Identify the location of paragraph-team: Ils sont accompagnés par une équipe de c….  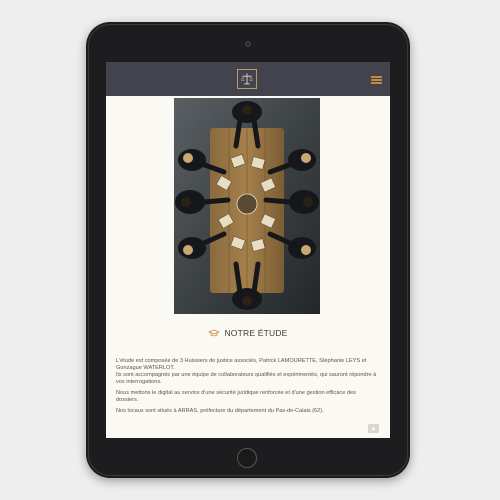
(246, 378).